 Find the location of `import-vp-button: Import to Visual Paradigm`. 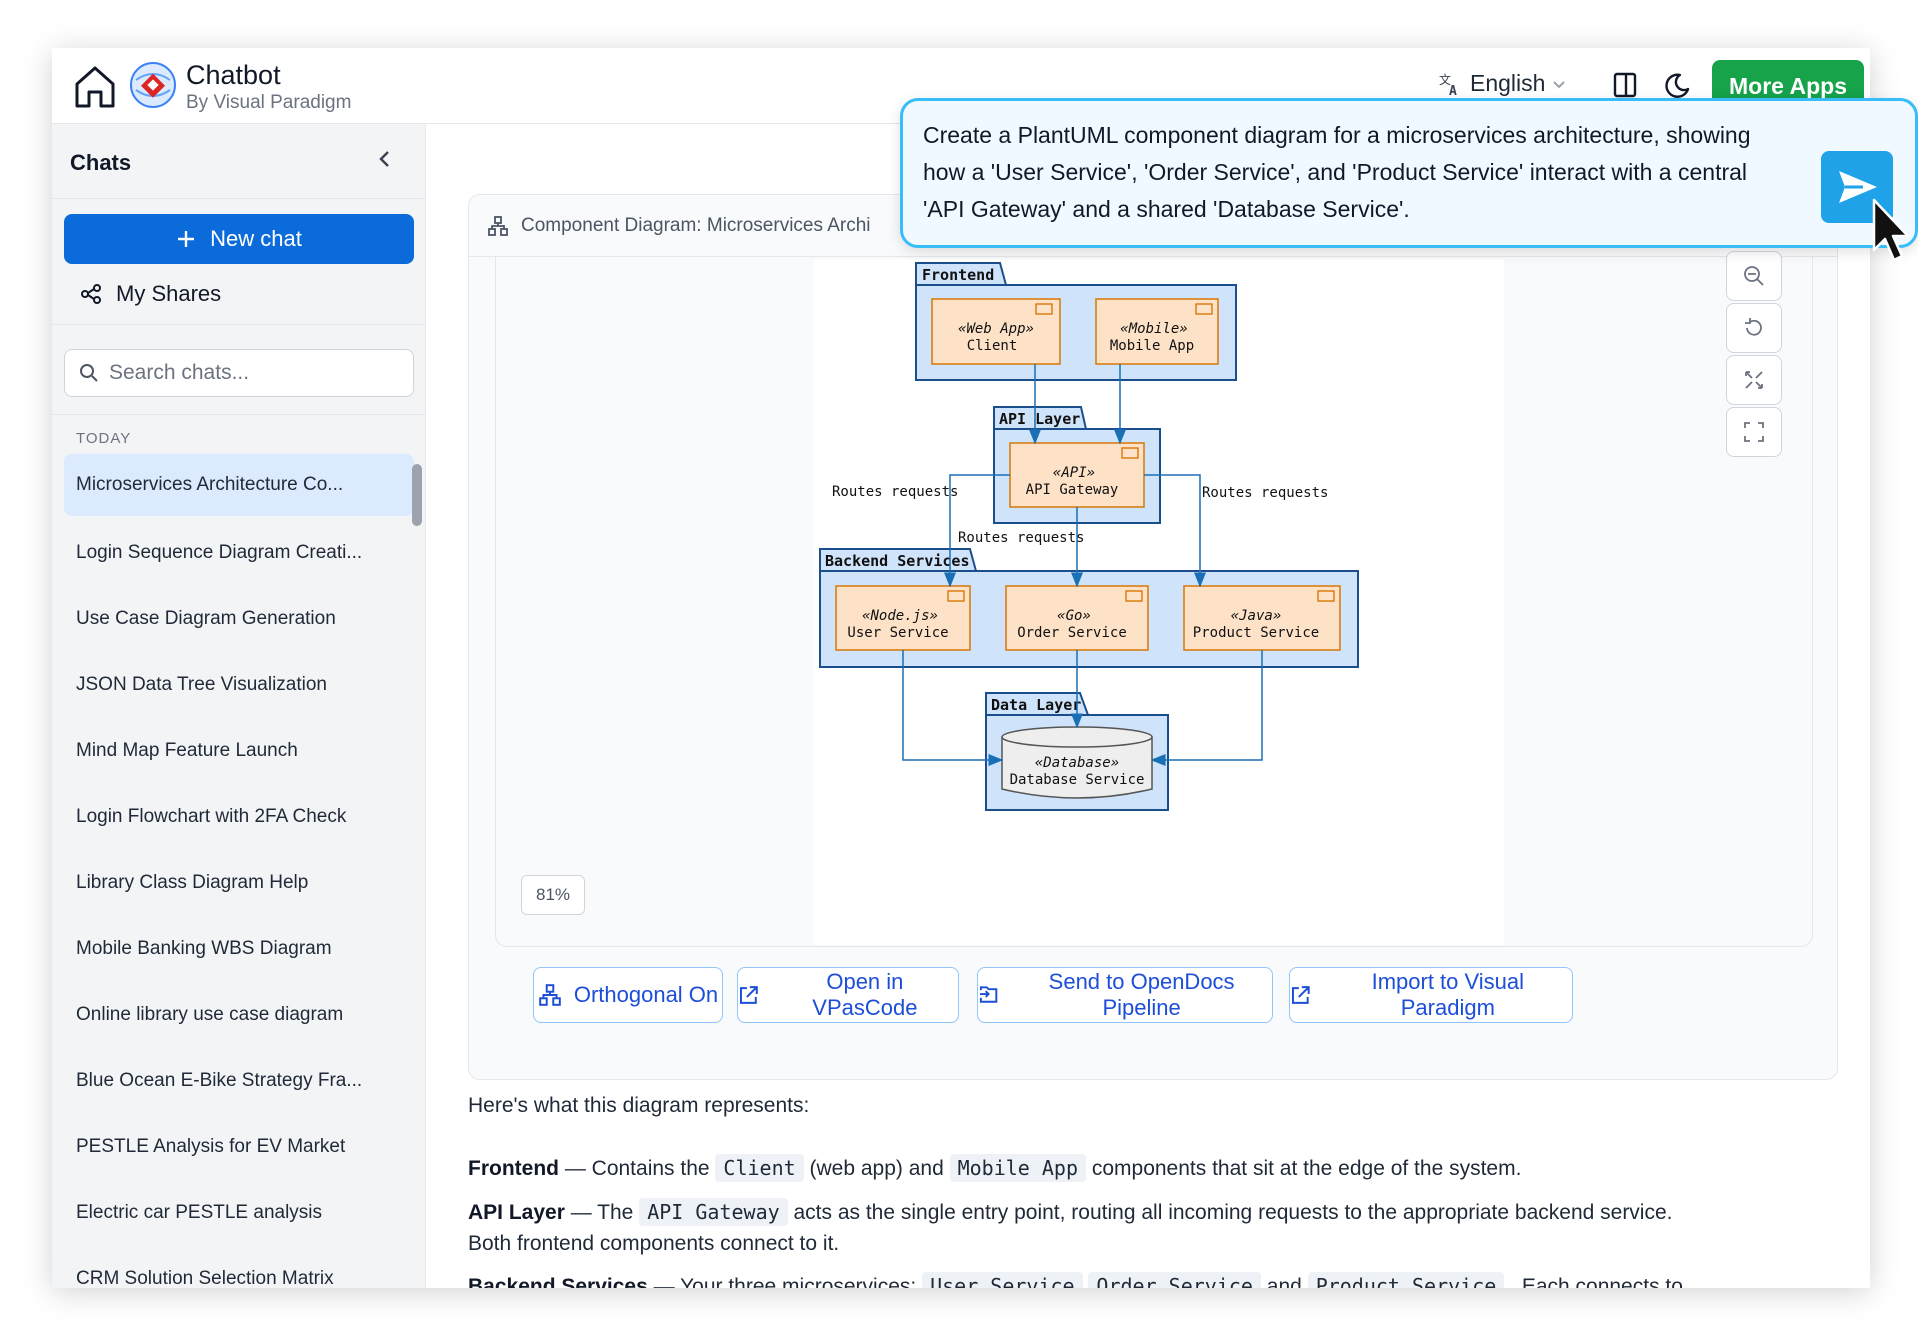

import-vp-button: Import to Visual Paradigm is located at coordinates (1431, 995).